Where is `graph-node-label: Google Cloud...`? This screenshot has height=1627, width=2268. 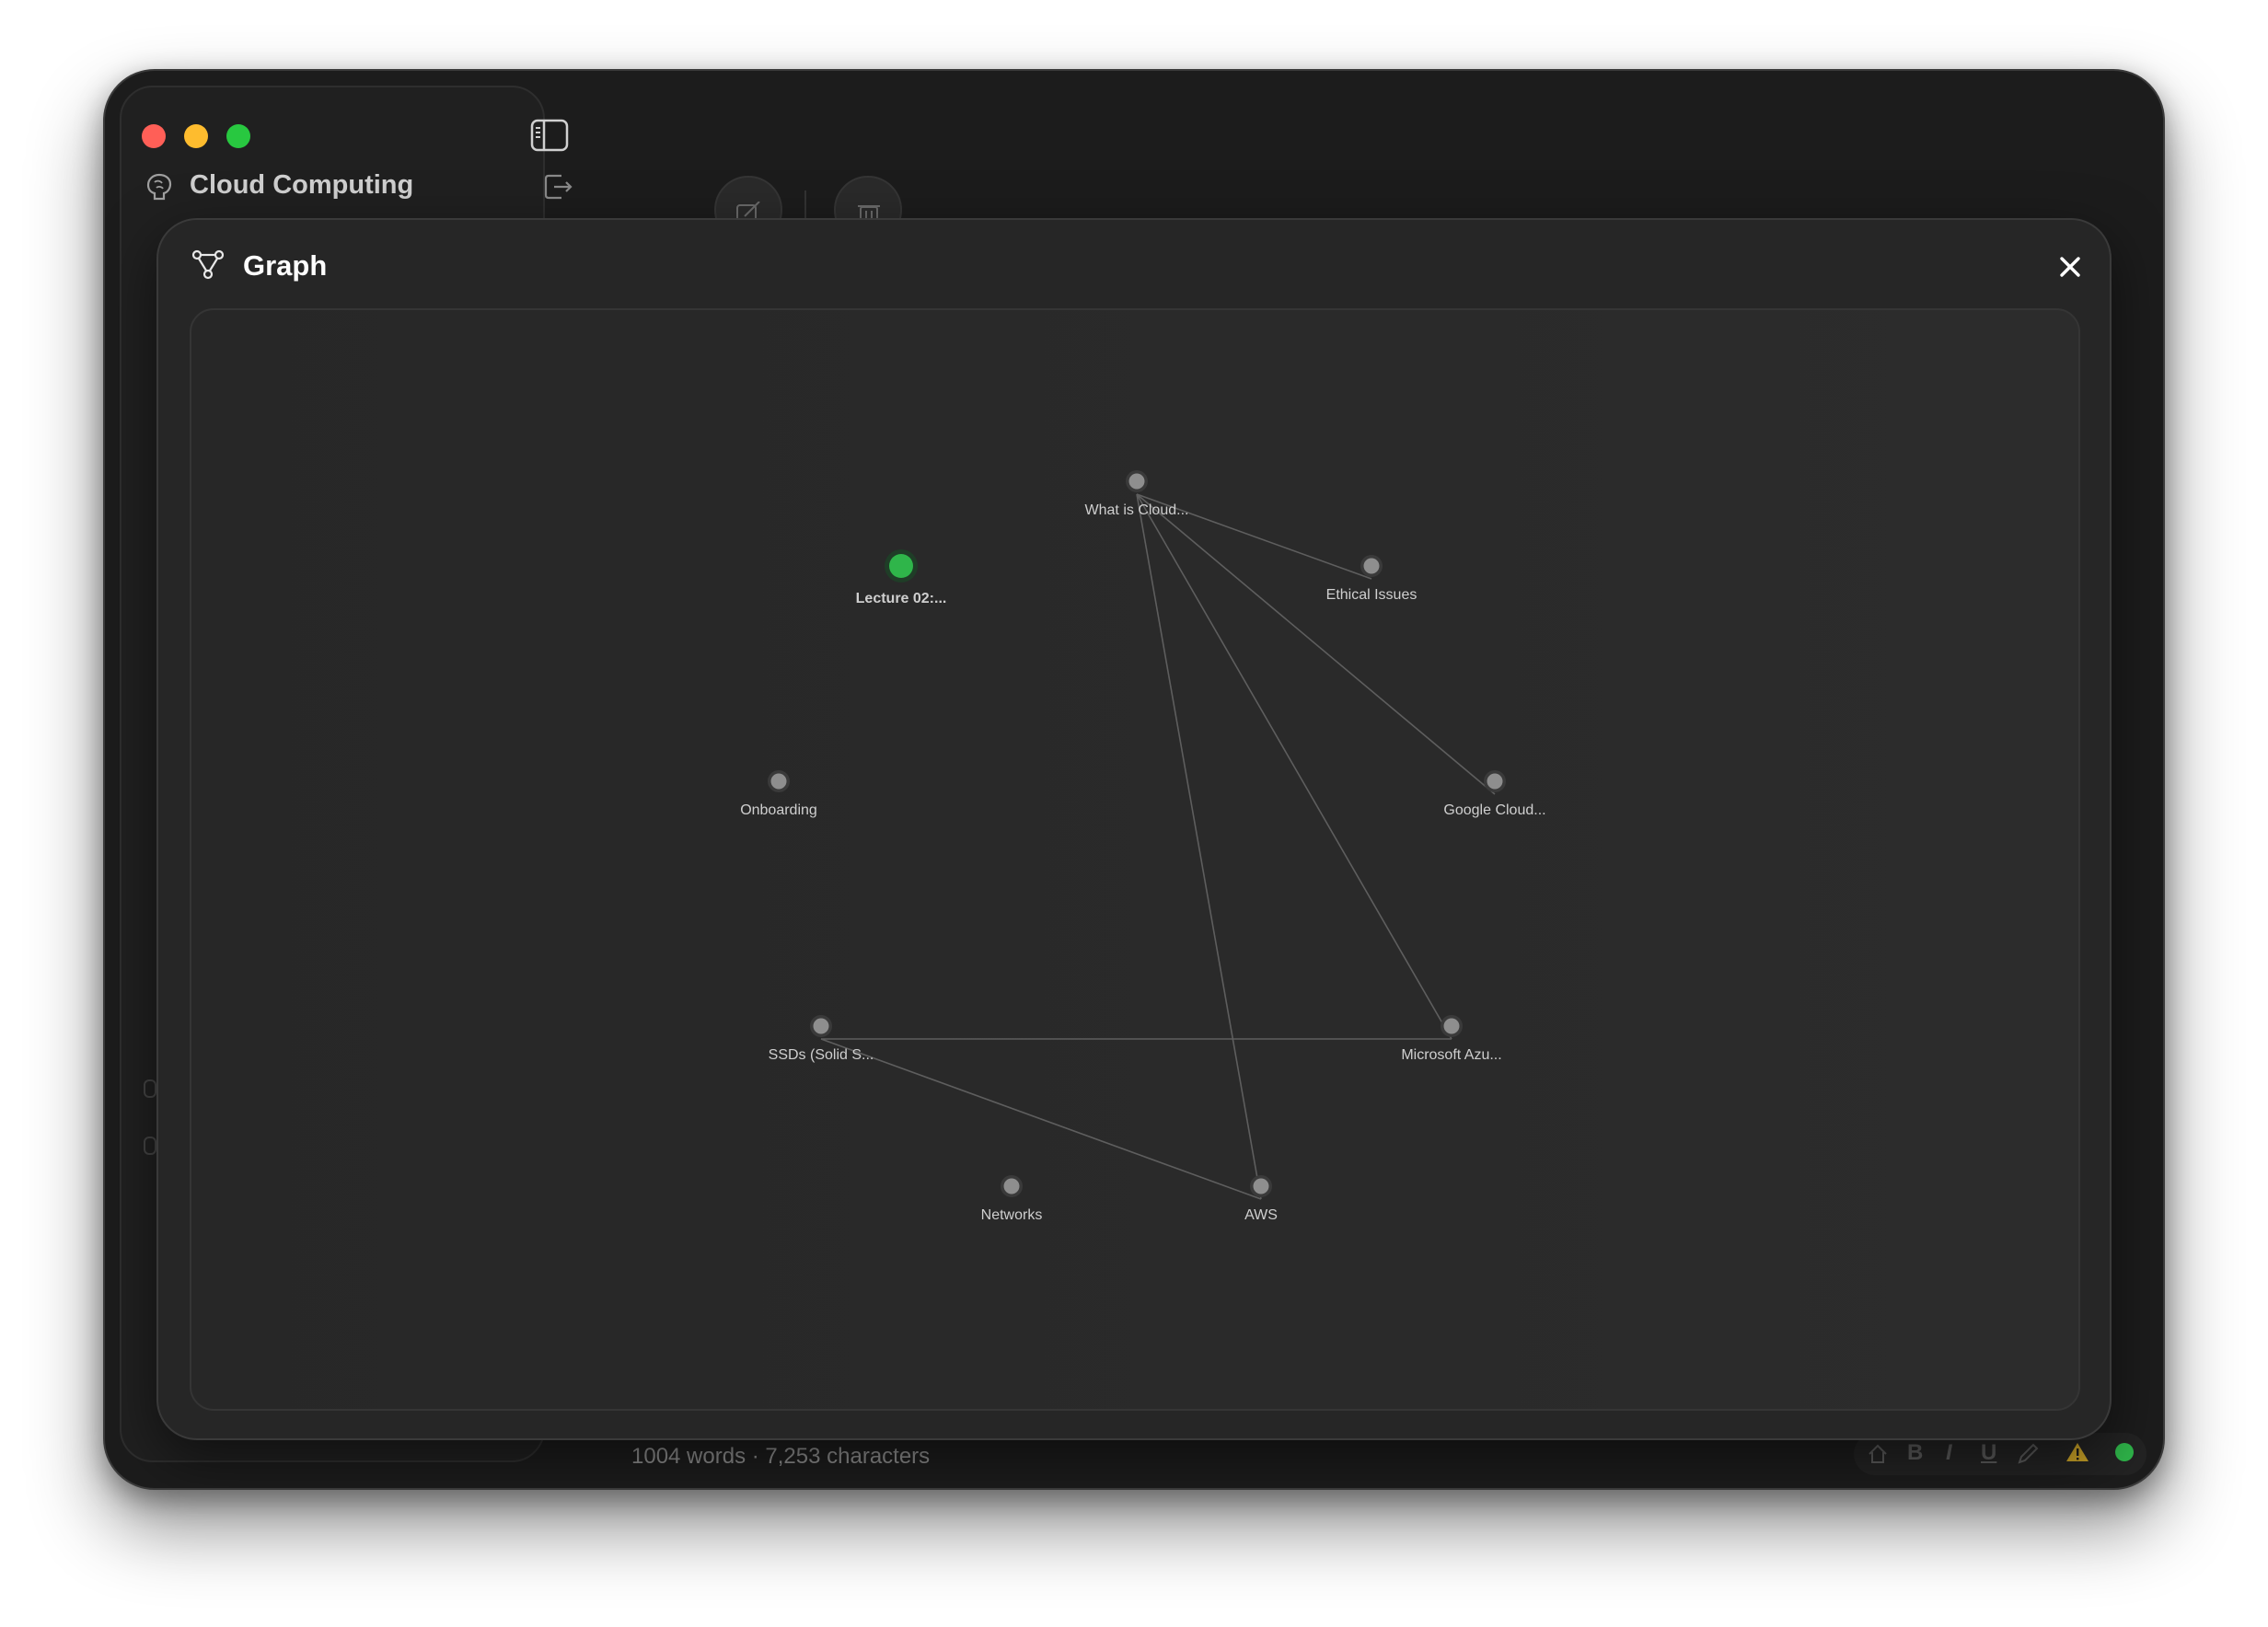 graph-node-label: Google Cloud... is located at coordinates (1494, 810).